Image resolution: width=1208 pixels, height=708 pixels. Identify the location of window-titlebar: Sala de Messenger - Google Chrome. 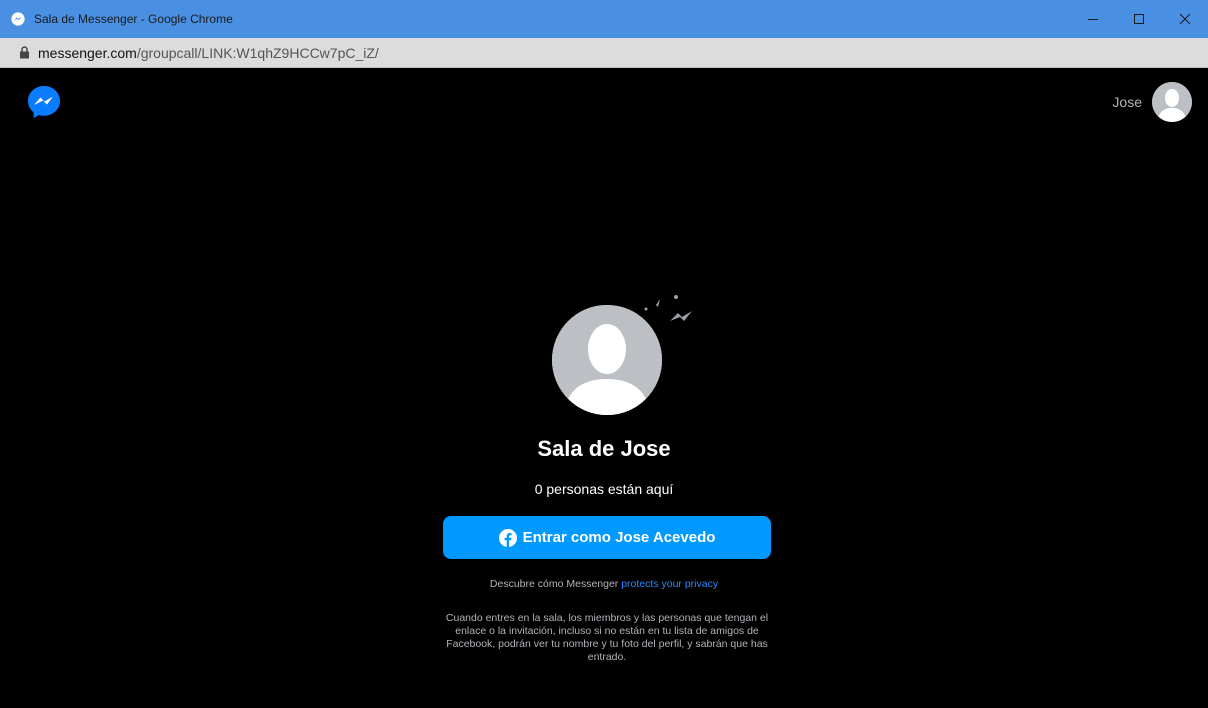
(604, 19).